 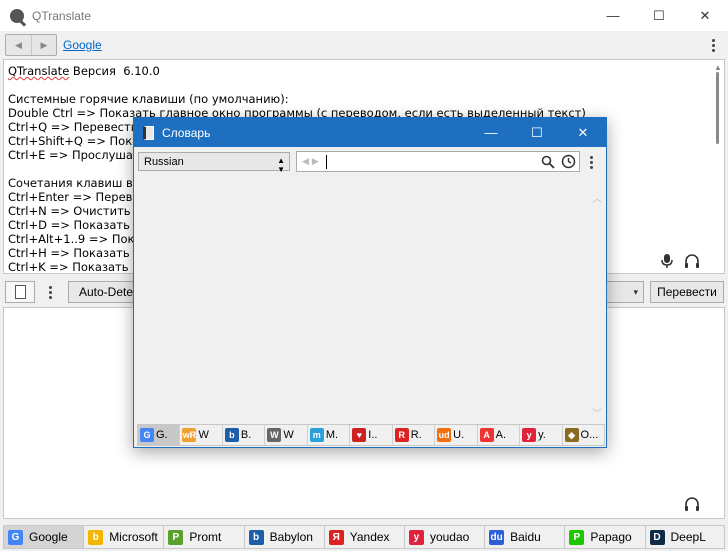 I want to click on dictionary-search-box: ◀▶, so click(x=438, y=161).